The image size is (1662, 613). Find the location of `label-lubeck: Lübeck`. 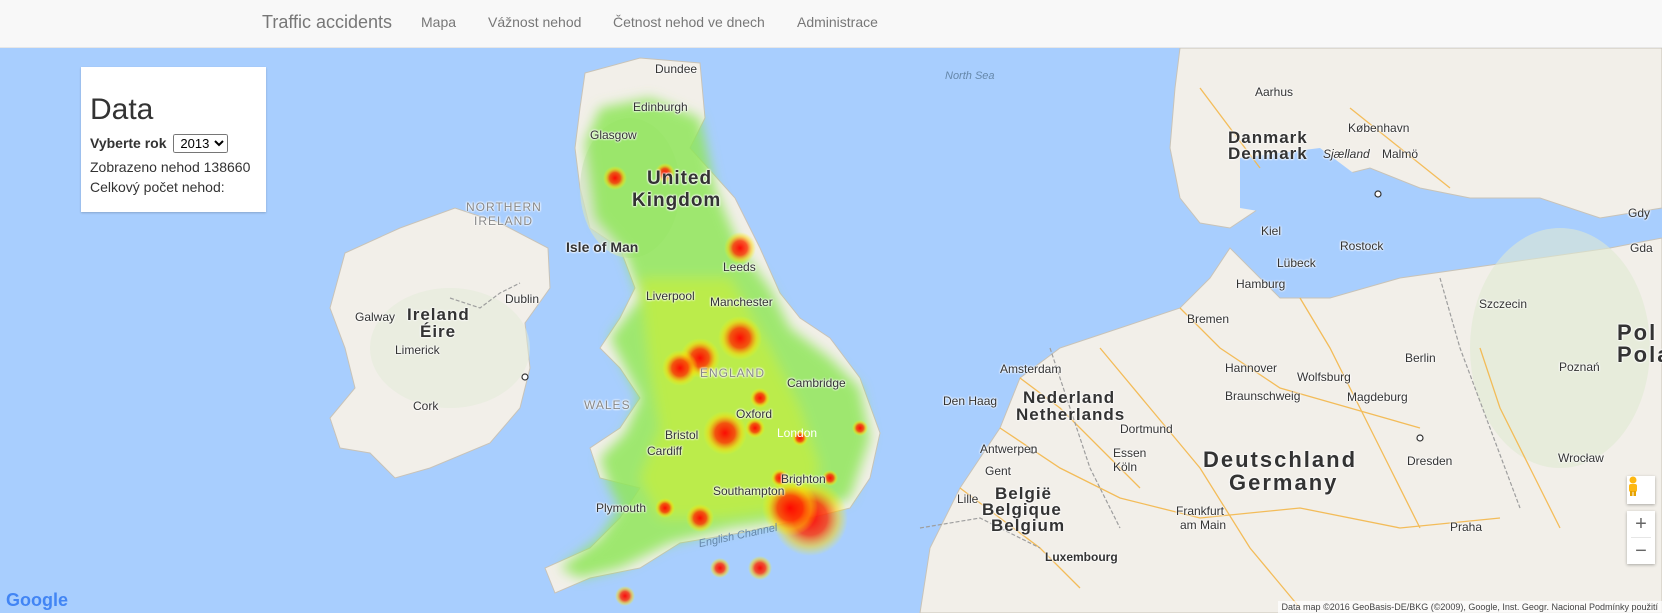

label-lubeck: Lübeck is located at coordinates (1296, 263).